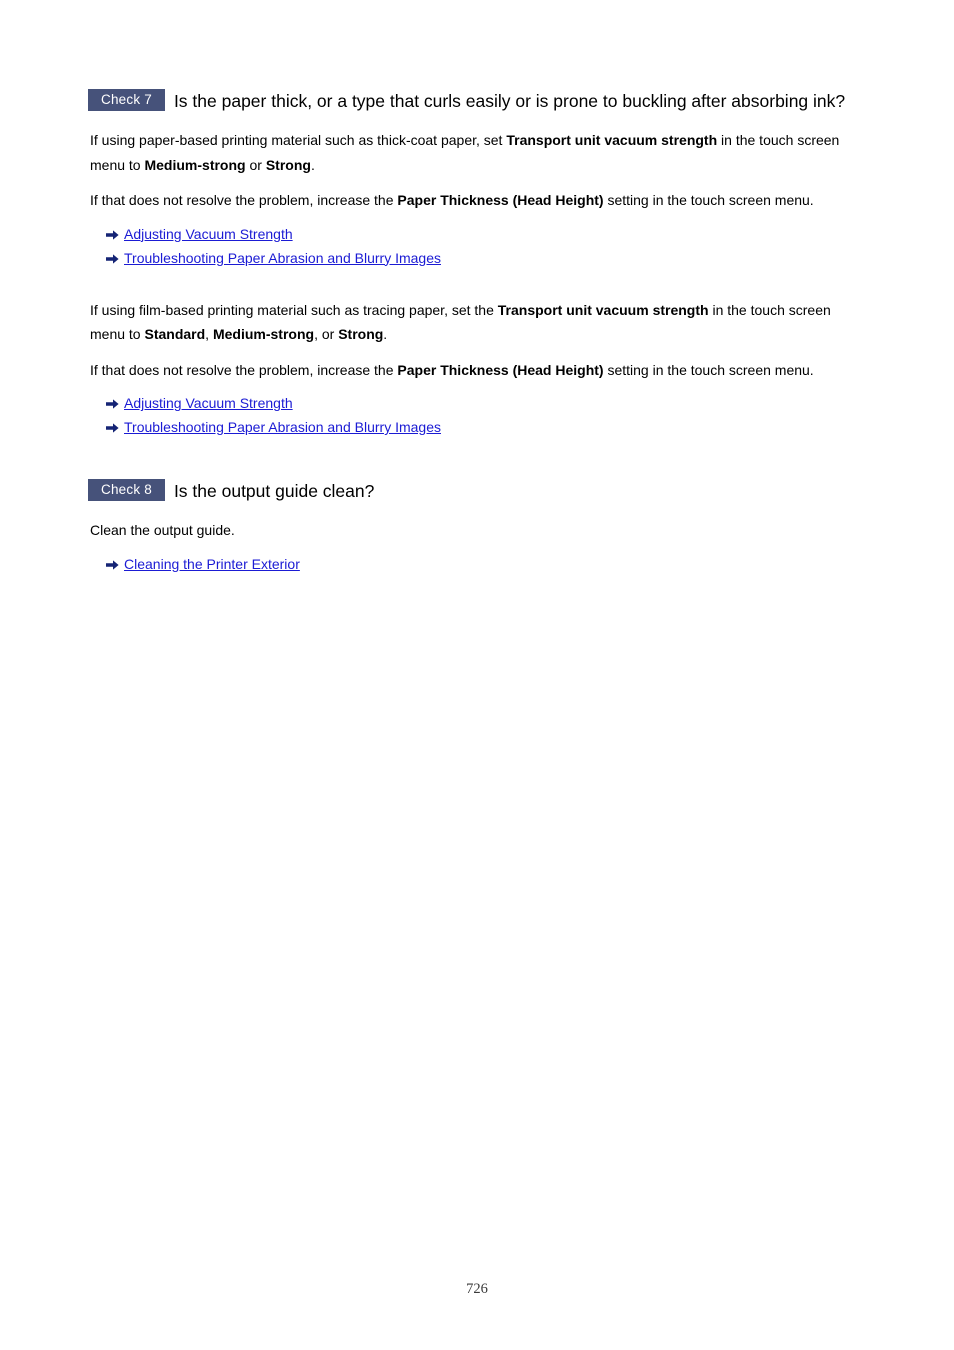 The height and width of the screenshot is (1350, 954). What do you see at coordinates (126, 490) in the screenshot?
I see `check-8-badge: Check 8` at bounding box center [126, 490].